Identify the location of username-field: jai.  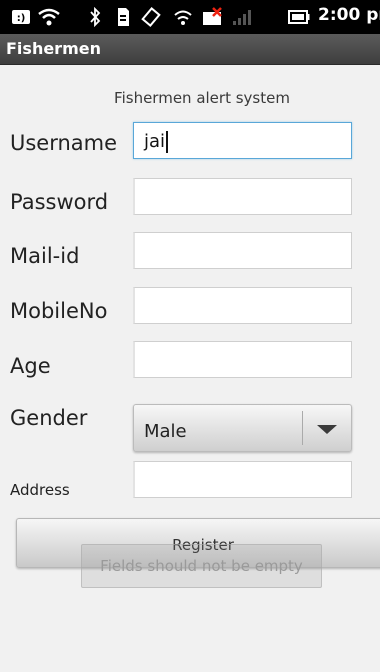
(242, 140).